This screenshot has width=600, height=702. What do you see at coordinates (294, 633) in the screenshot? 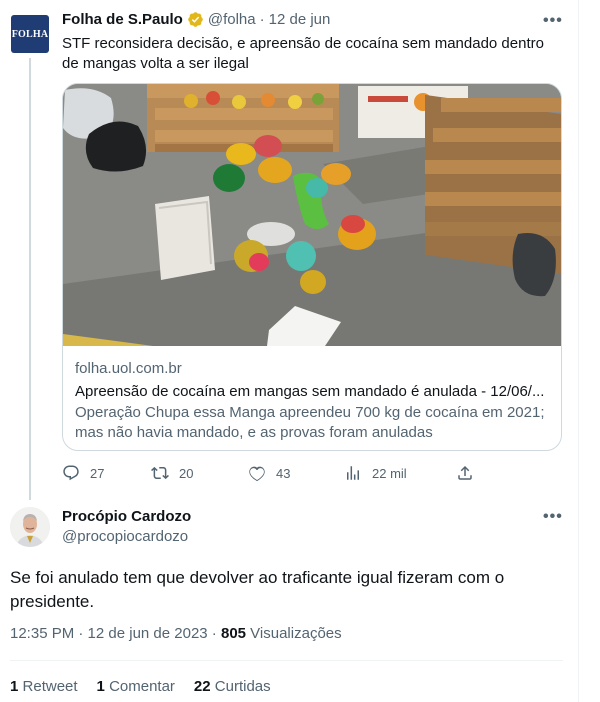
I see `reply-views-label: Visualizações` at bounding box center [294, 633].